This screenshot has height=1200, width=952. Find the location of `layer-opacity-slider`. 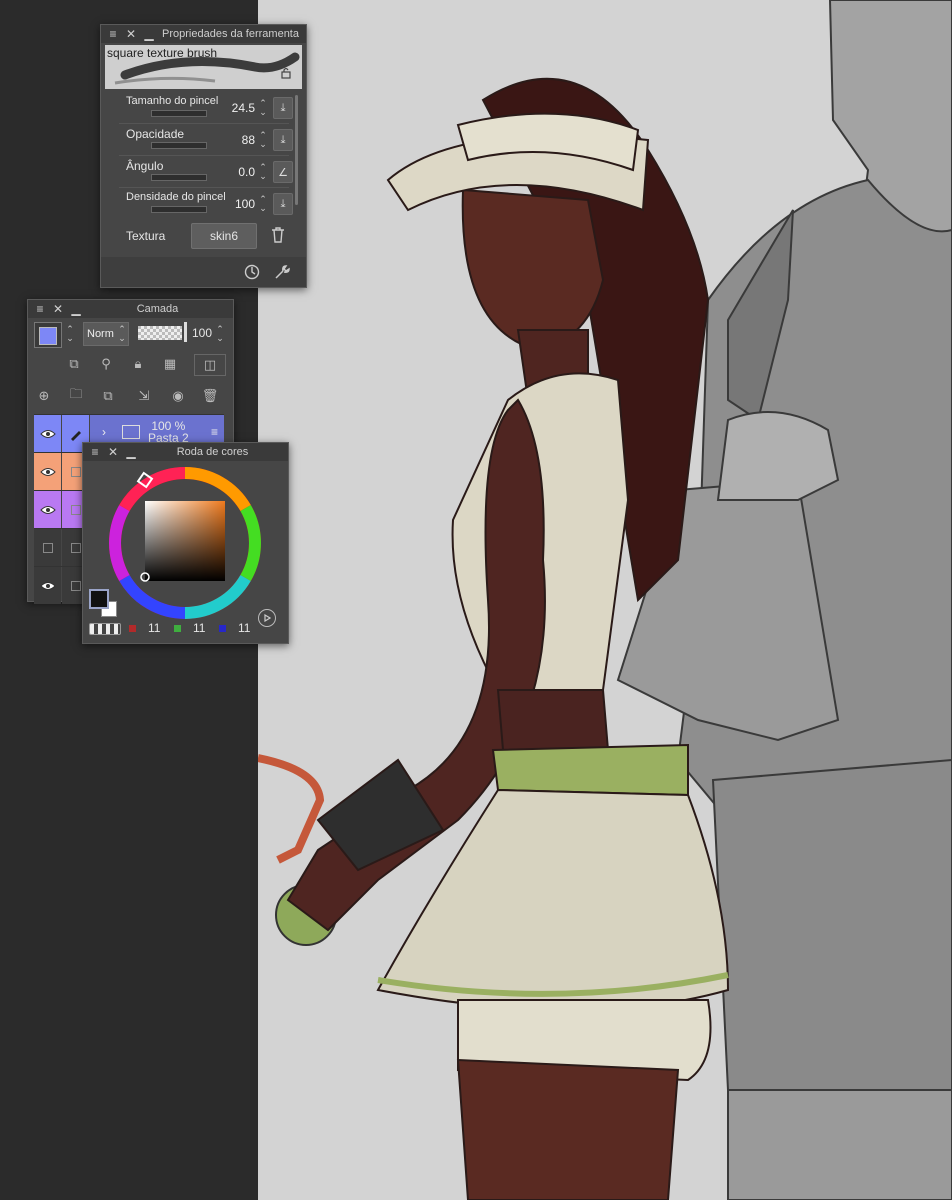

layer-opacity-slider is located at coordinates (160, 333).